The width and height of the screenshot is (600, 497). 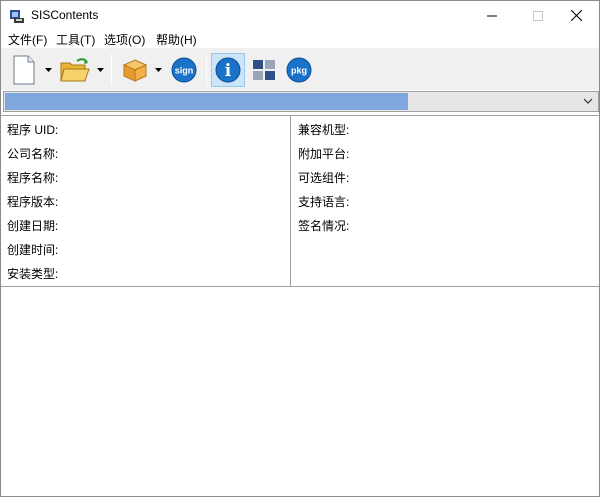 I want to click on package-box-icon, so click(x=135, y=70).